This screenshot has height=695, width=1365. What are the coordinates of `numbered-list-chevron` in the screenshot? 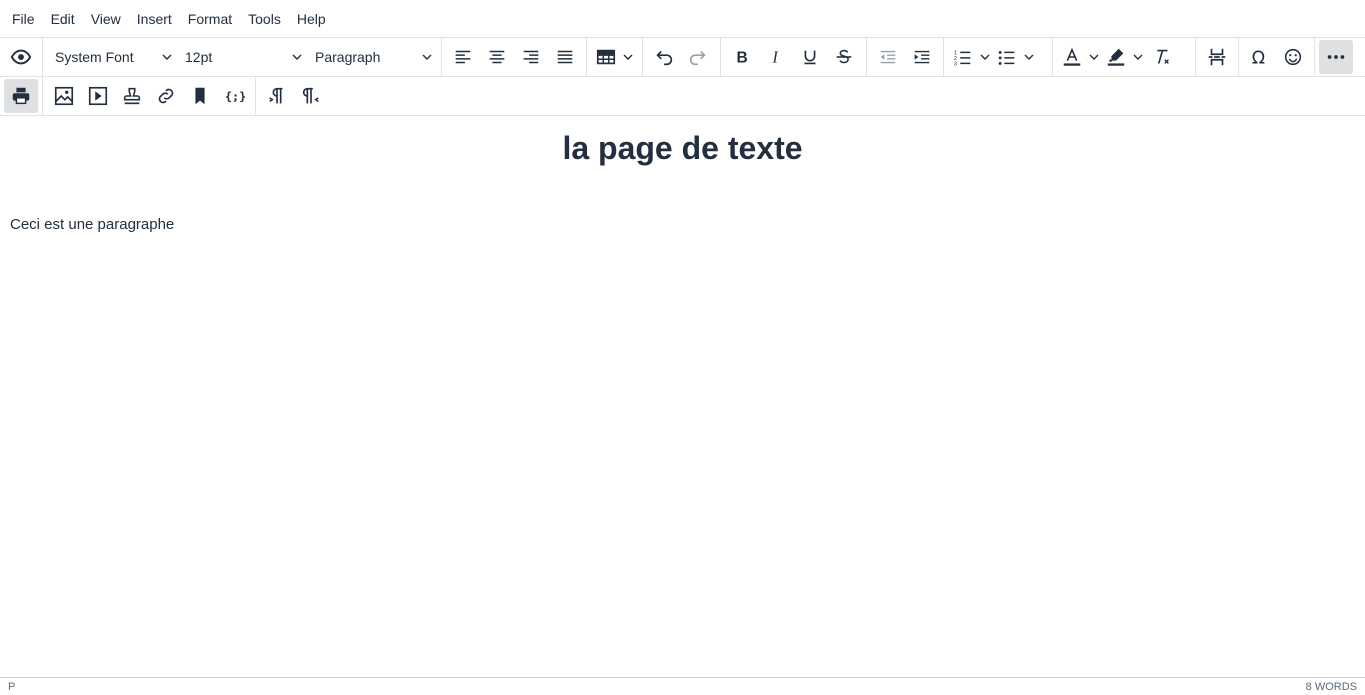 It's located at (985, 57).